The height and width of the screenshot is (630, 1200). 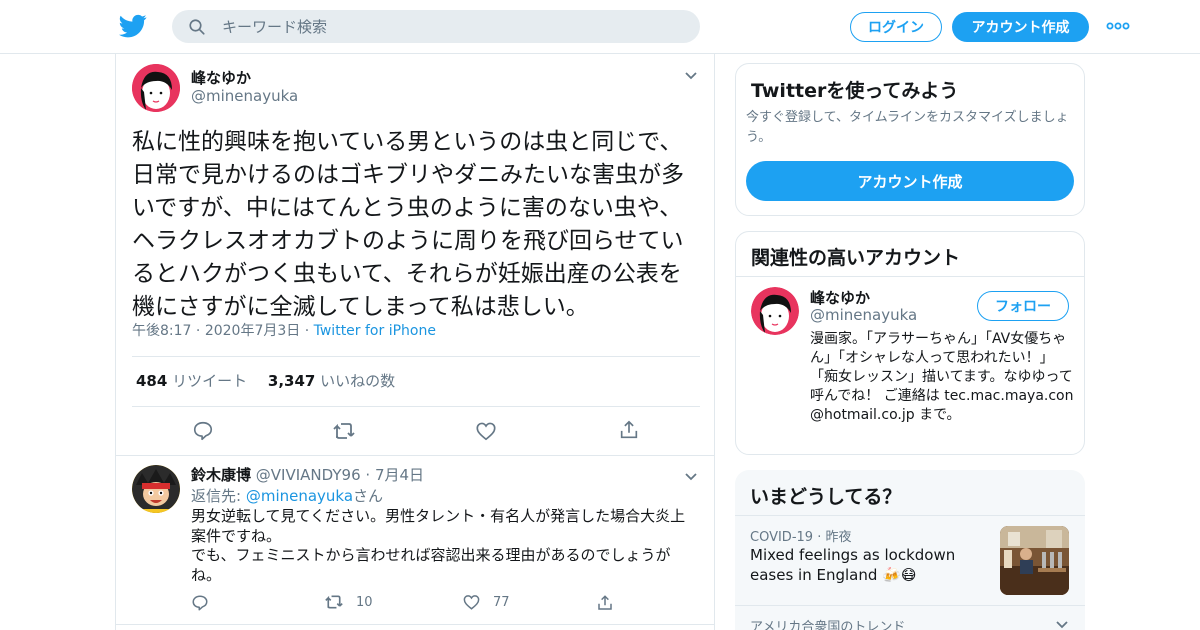 What do you see at coordinates (896, 27) in the screenshot?
I see `login-button: ログイン` at bounding box center [896, 27].